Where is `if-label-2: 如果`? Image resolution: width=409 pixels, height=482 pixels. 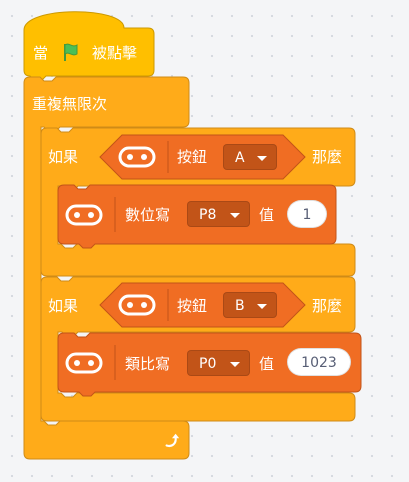
if-label-2: 如果 is located at coordinates (63, 306).